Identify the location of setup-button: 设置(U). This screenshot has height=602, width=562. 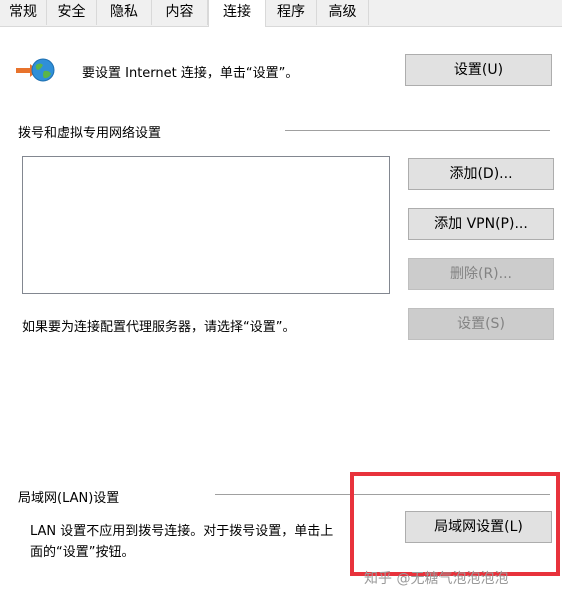
(478, 70).